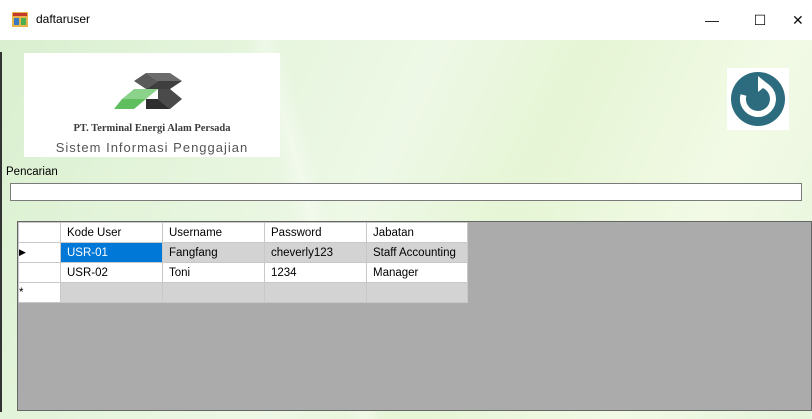 The height and width of the screenshot is (419, 812). Describe the element at coordinates (152, 147) in the screenshot. I see `app-subtitle: Sistem Informasi Penggajian` at that location.